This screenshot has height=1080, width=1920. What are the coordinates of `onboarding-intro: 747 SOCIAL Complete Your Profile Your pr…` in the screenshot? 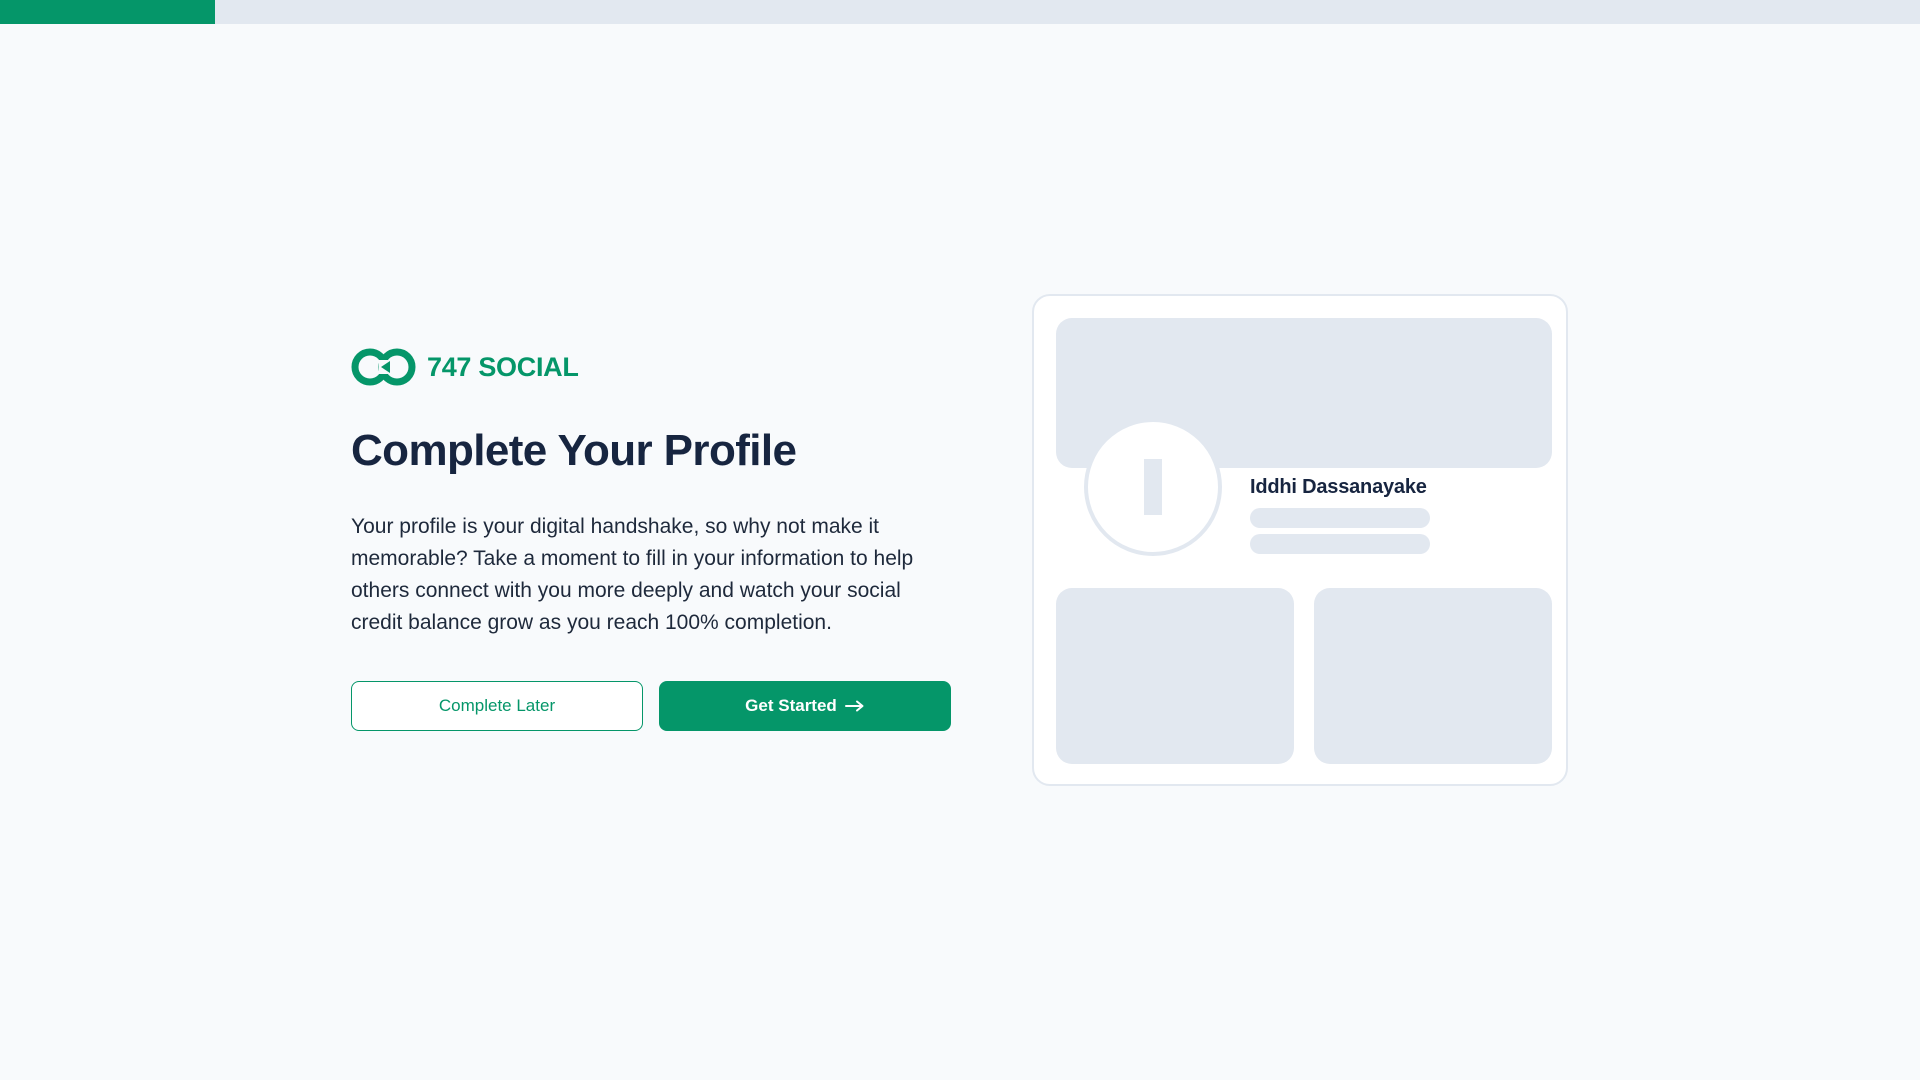 It's located at (651, 537).